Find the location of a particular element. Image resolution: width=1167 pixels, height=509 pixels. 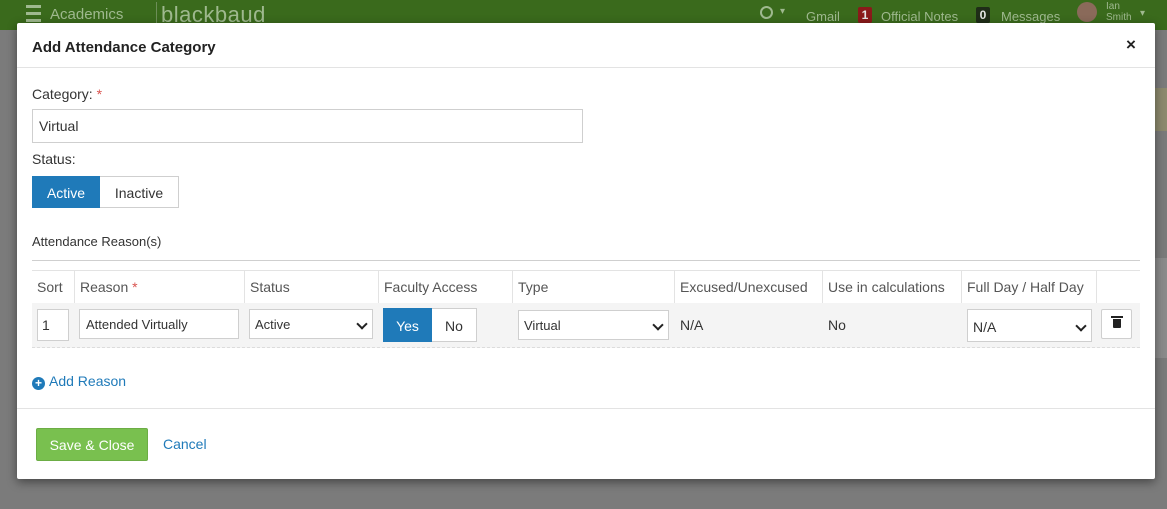

column-header-excused: Excused/Unexcused is located at coordinates (748, 287).